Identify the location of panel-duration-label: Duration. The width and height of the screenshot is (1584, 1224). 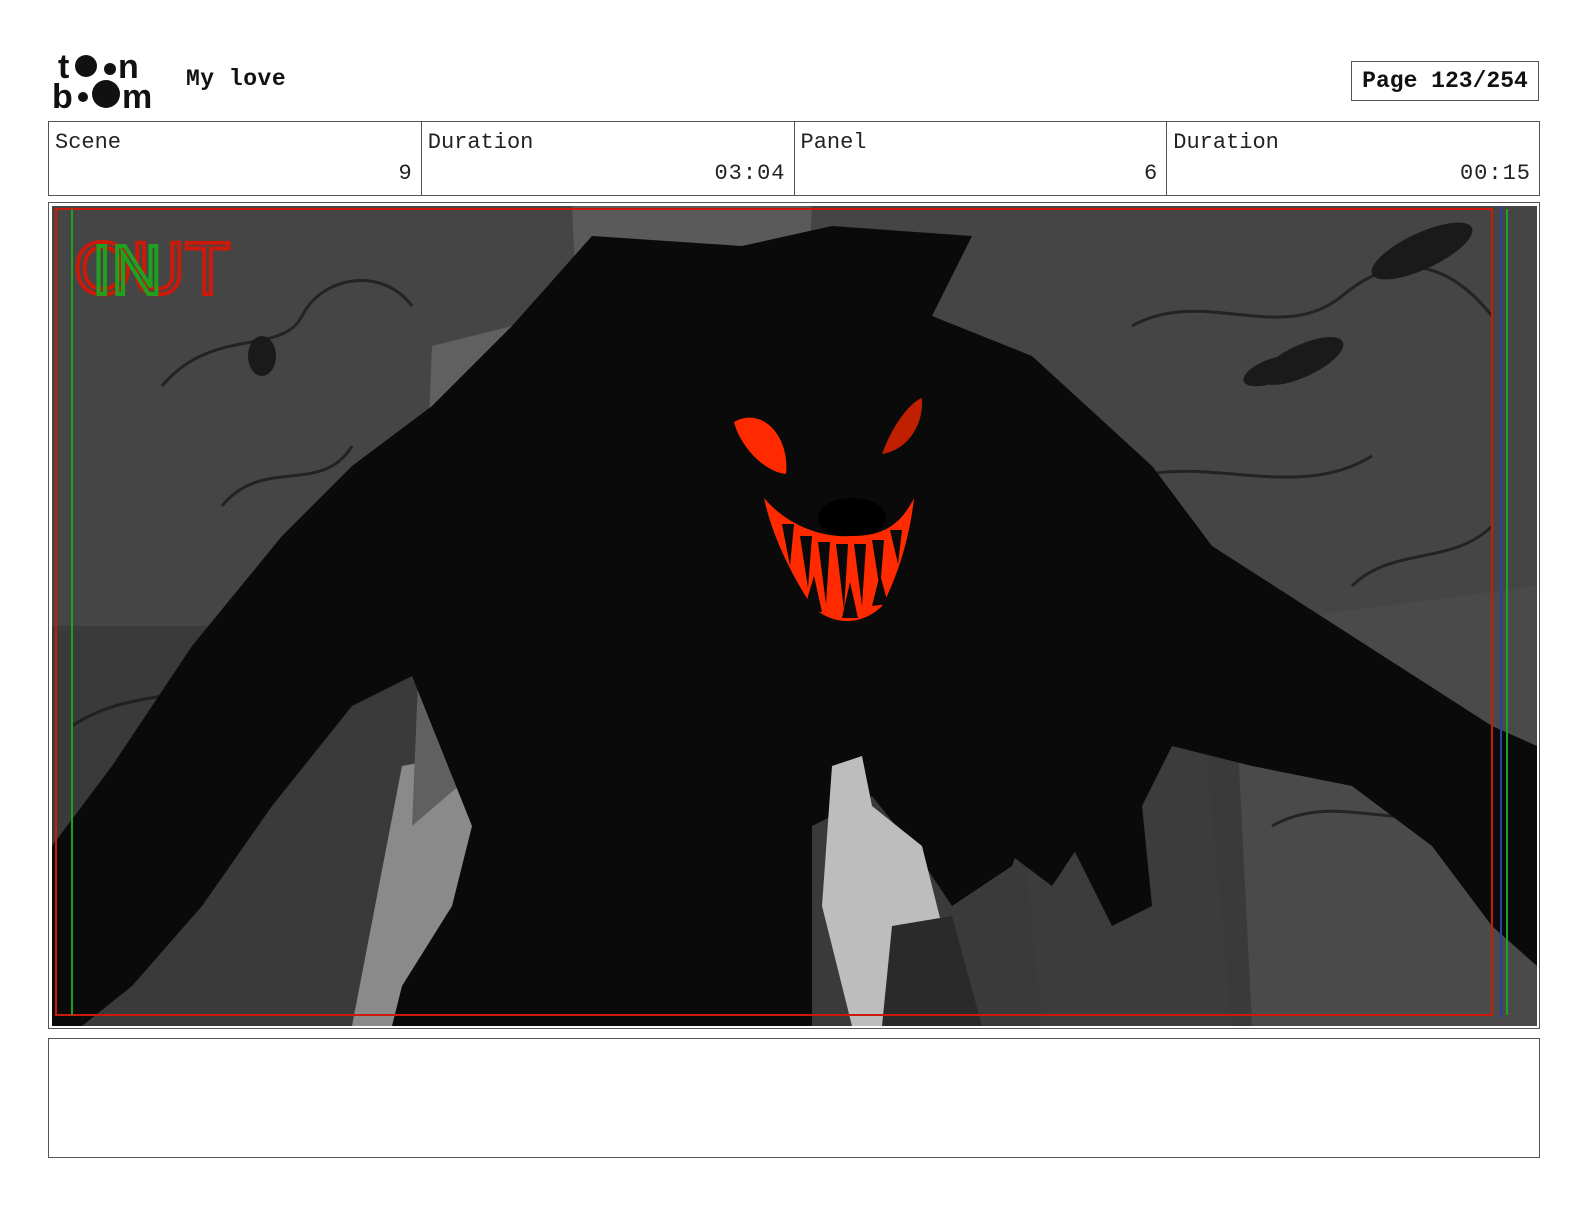
(1226, 142).